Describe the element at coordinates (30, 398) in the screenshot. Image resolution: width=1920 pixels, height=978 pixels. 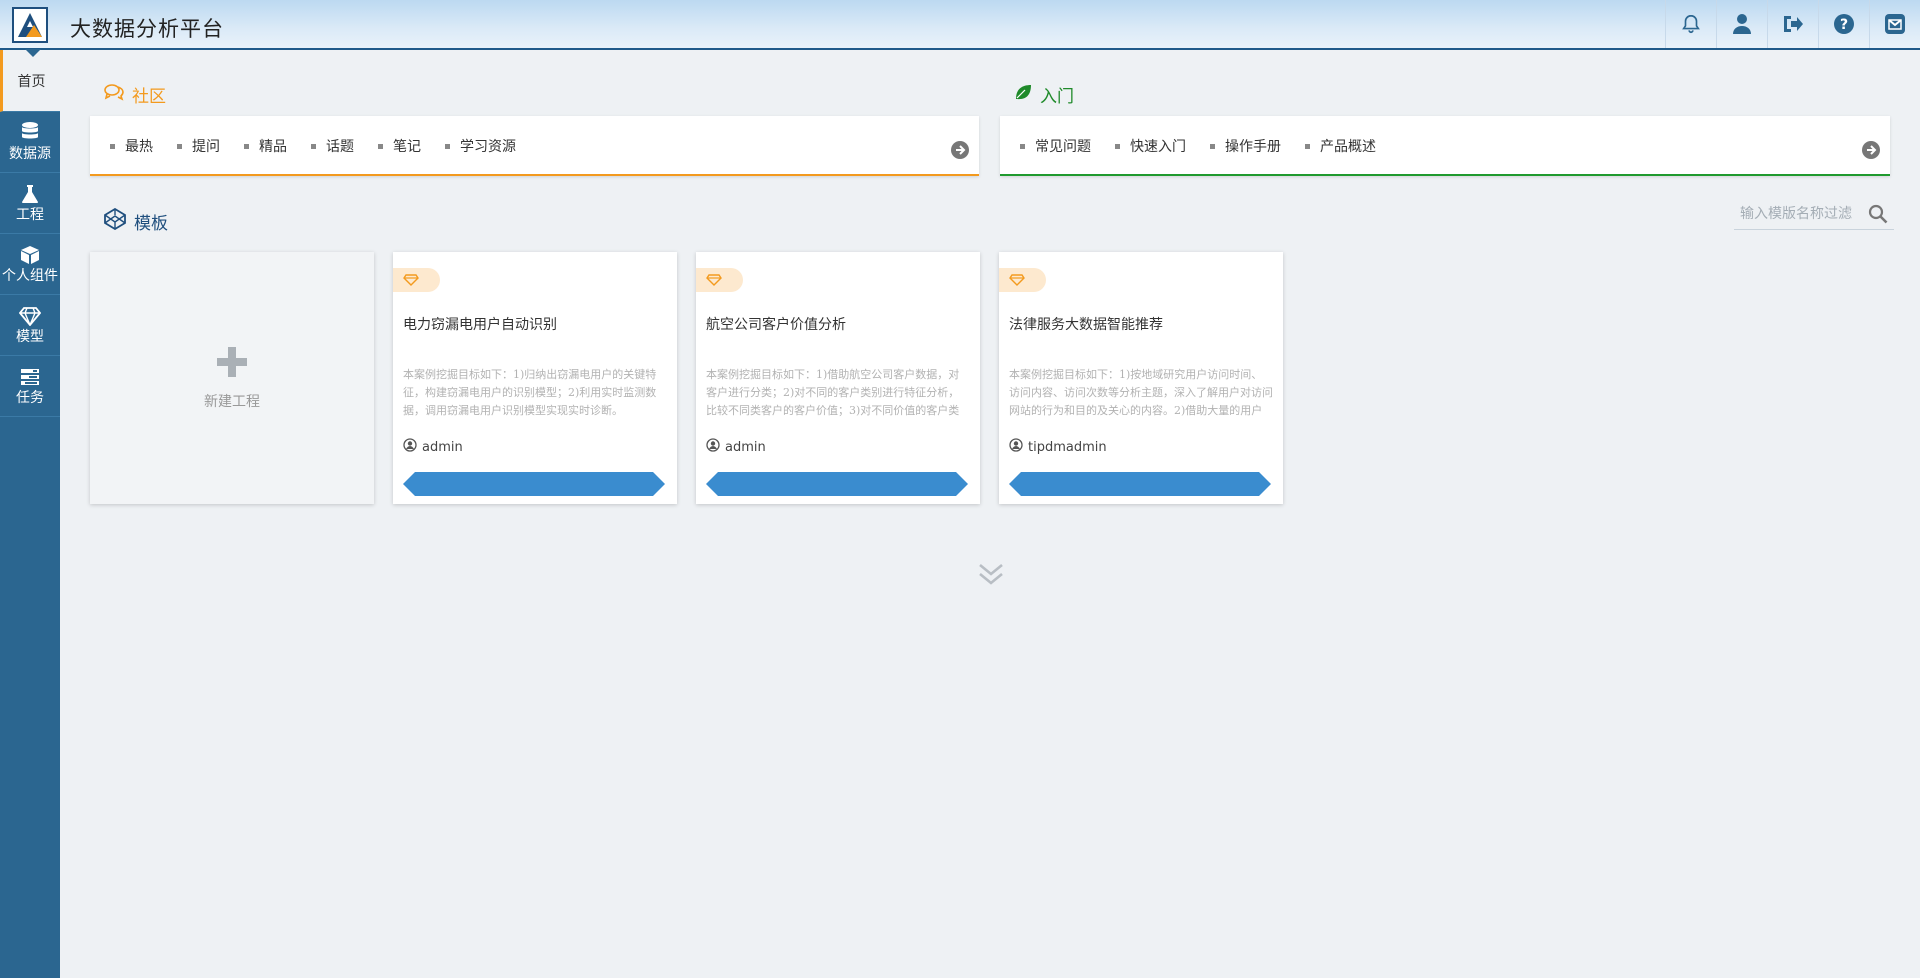
I see `sidebar-item-label: 任务` at that location.